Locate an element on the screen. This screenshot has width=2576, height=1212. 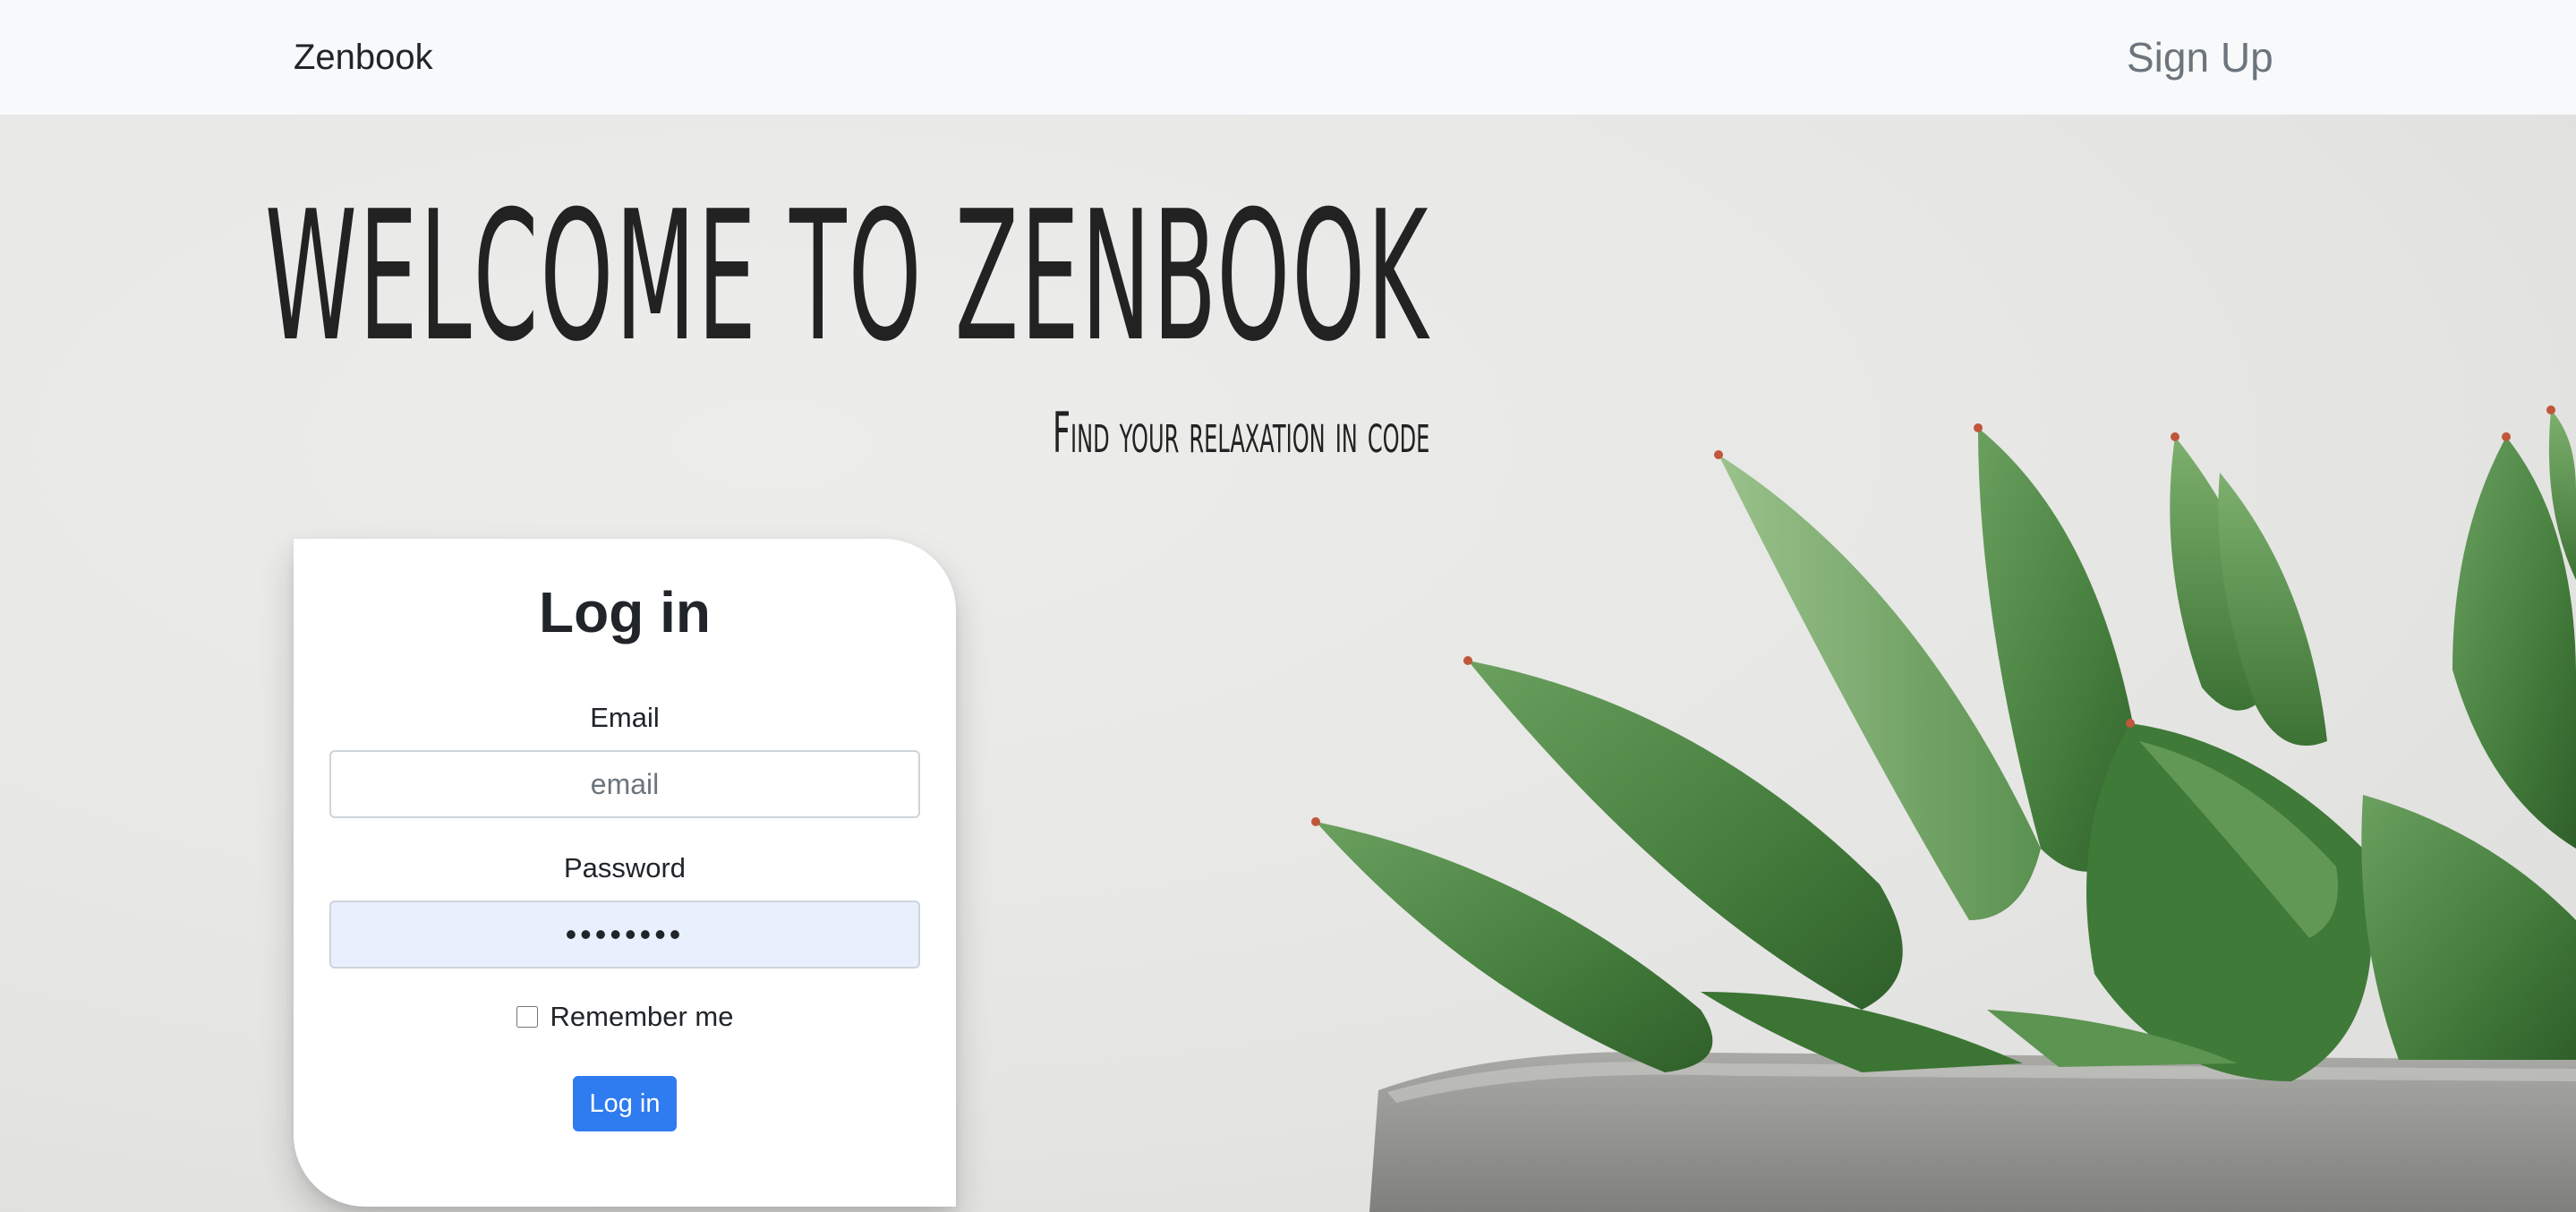
password-label: Password is located at coordinates (625, 868).